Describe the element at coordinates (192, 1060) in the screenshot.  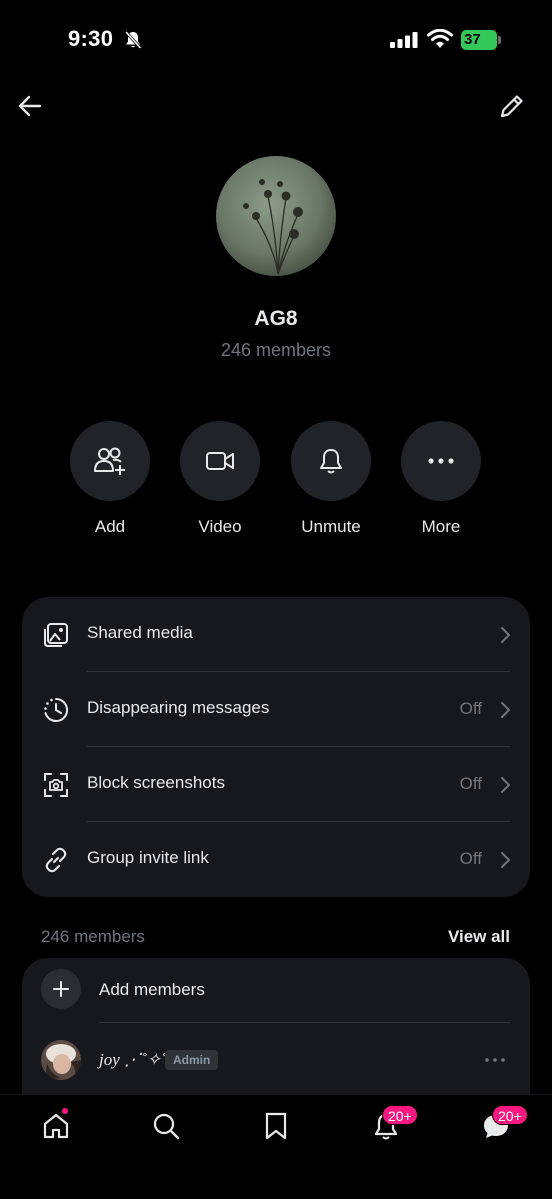
I see `admin-badge: Admin` at that location.